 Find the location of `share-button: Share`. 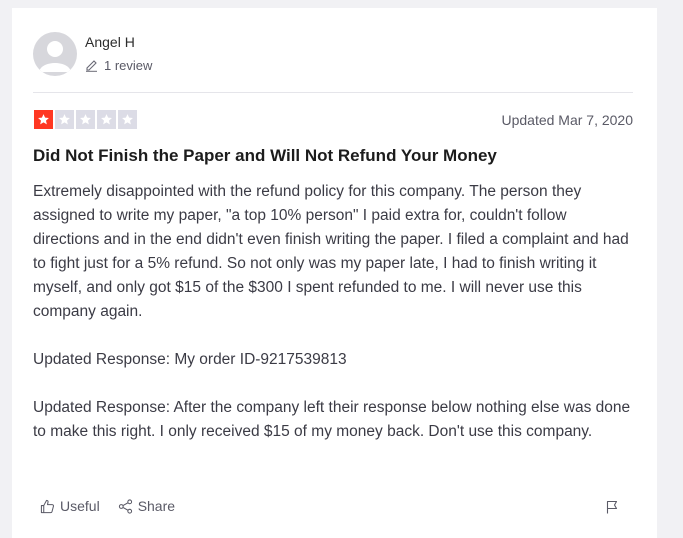

share-button: Share is located at coordinates (146, 506).